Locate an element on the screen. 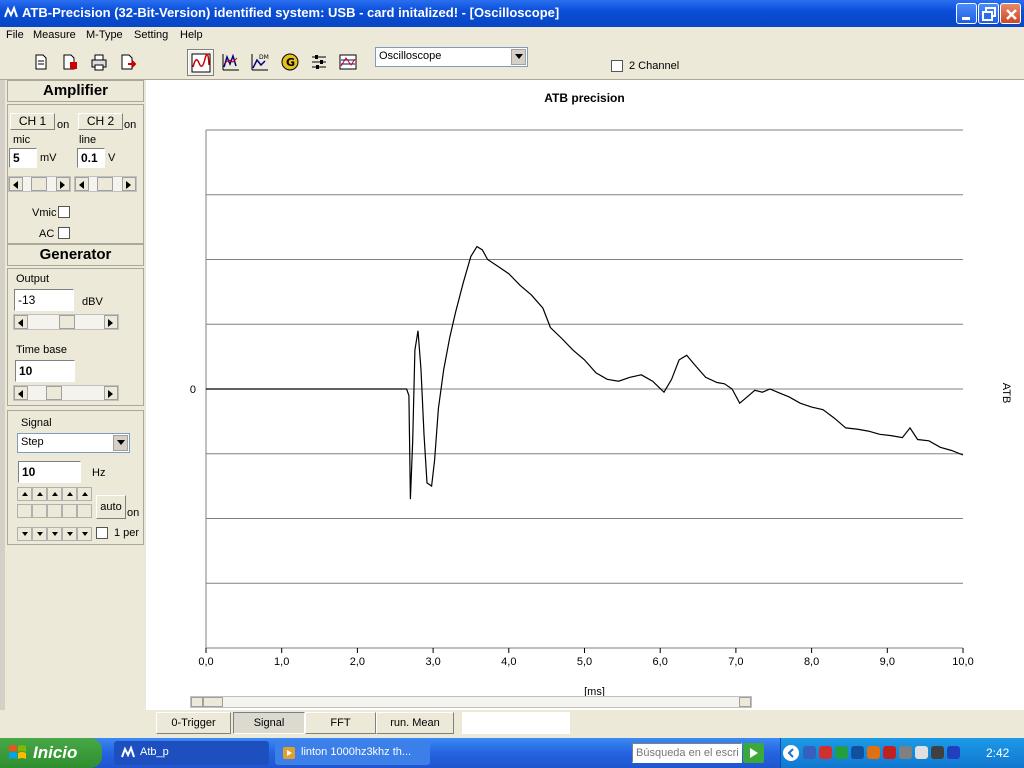  two-channel-checkbox is located at coordinates (617, 66).